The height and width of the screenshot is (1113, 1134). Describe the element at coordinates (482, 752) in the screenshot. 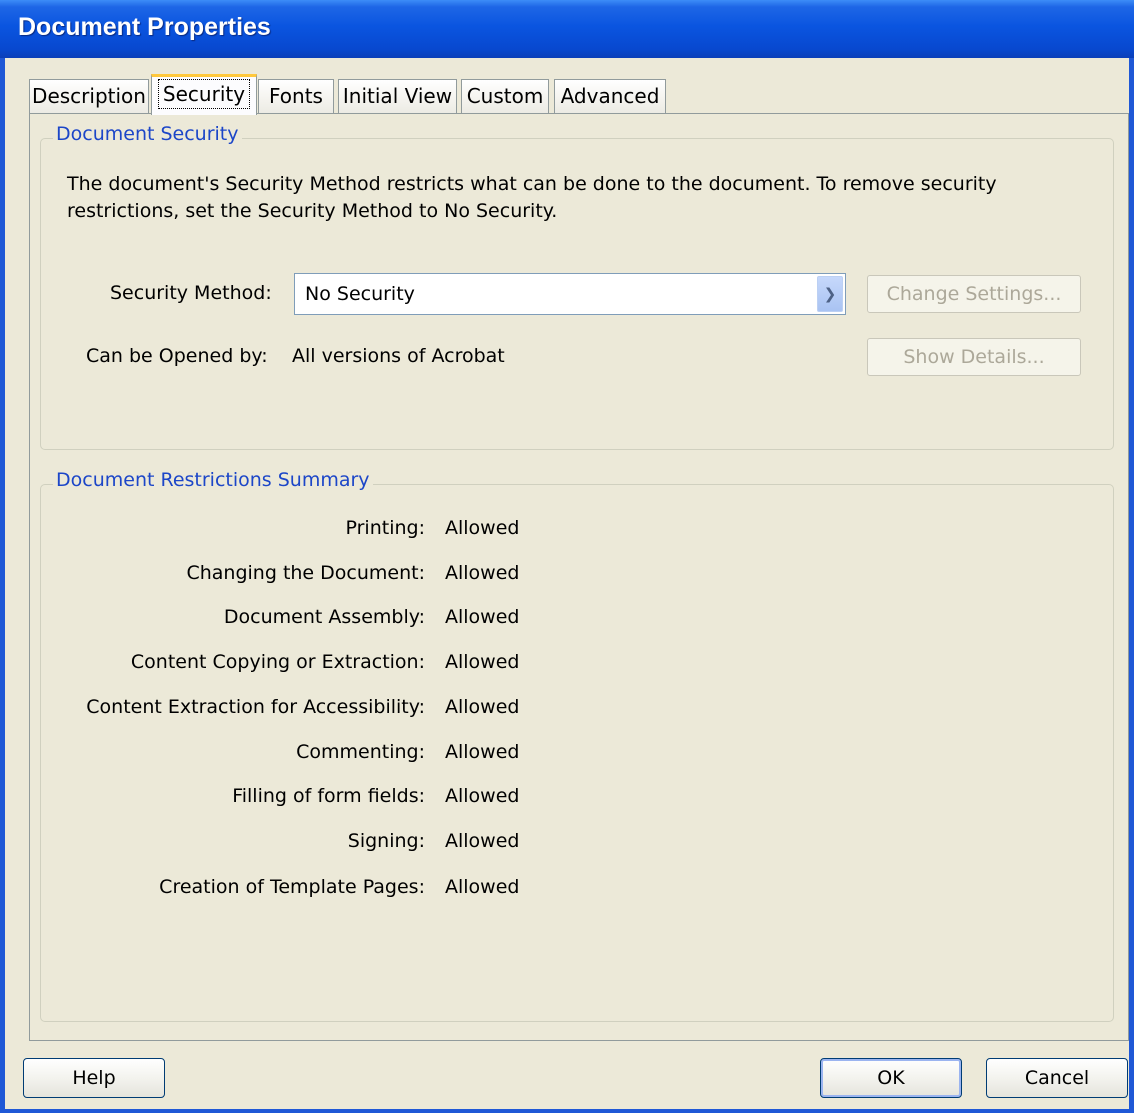

I see `restriction-value-commenting: Allowed` at that location.